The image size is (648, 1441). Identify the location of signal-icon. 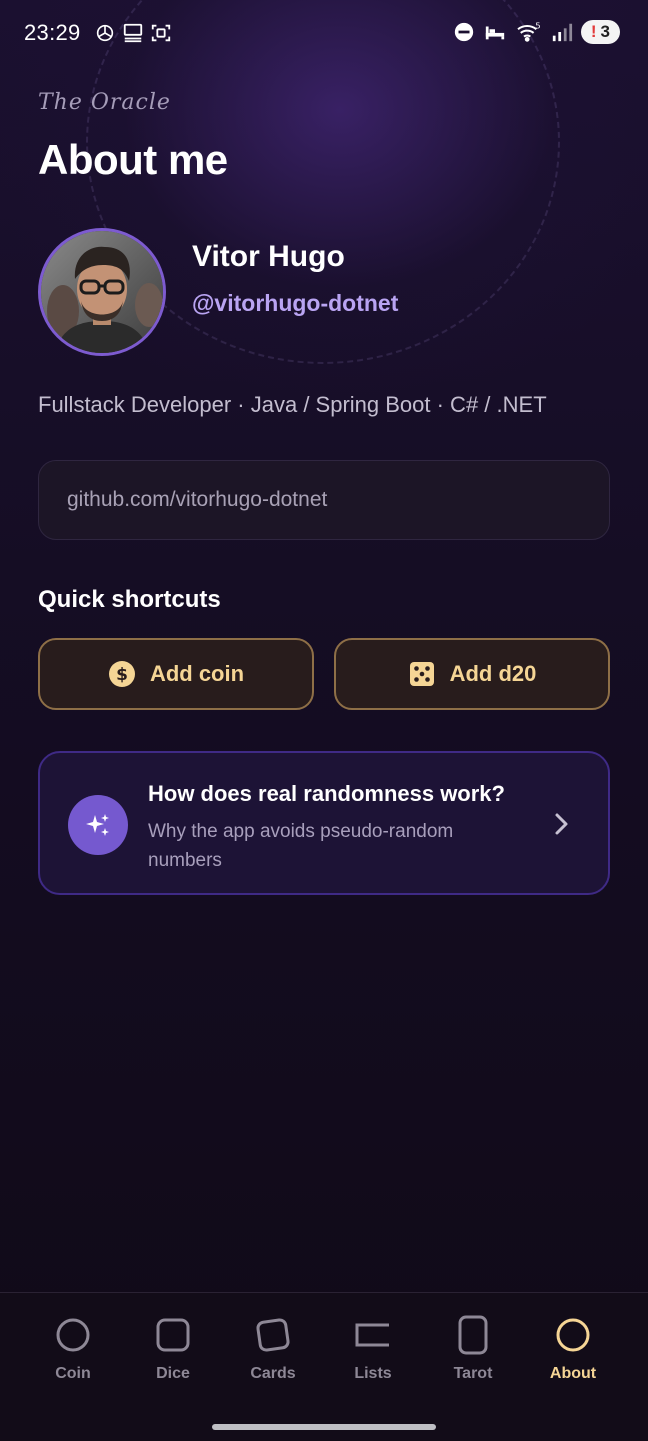
(562, 32).